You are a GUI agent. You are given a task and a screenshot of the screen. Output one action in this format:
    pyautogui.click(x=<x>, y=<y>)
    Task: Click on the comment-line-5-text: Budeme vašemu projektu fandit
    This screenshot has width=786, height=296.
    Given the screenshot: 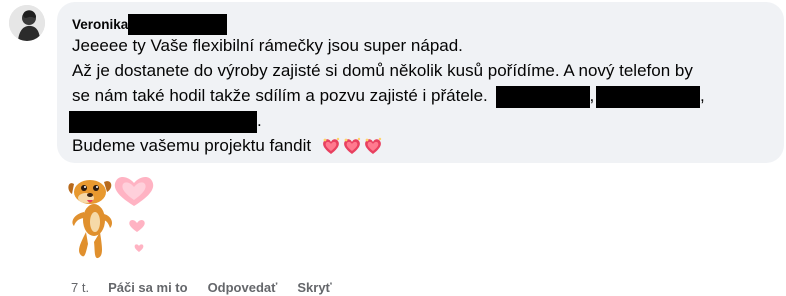 What is the action you would take?
    pyautogui.click(x=192, y=145)
    